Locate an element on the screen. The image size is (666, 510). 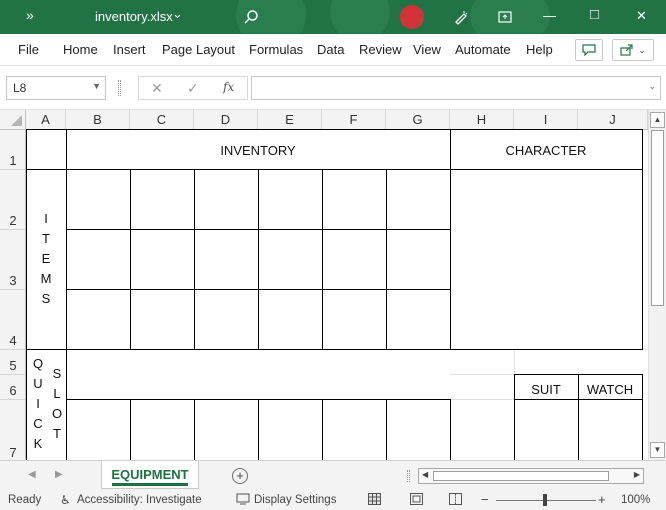
restore-ribbon-icon is located at coordinates (505, 17).